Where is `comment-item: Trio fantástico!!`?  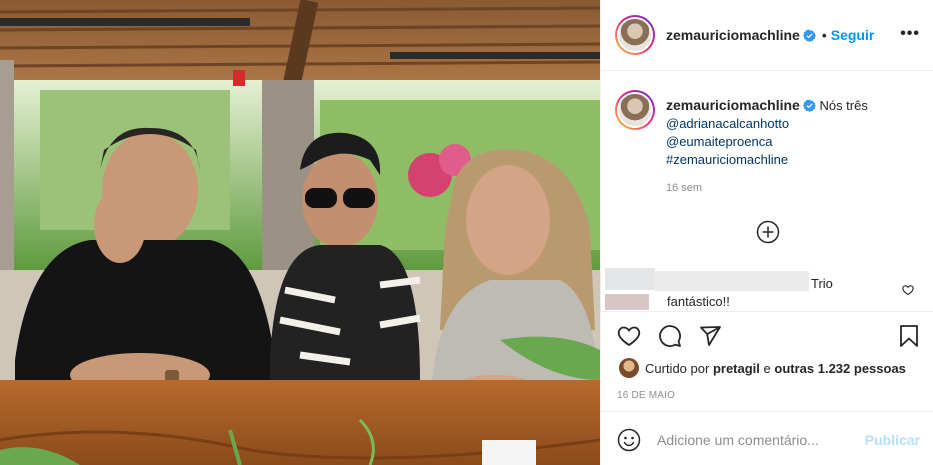 comment-item: Trio fantástico!! is located at coordinates (767, 288).